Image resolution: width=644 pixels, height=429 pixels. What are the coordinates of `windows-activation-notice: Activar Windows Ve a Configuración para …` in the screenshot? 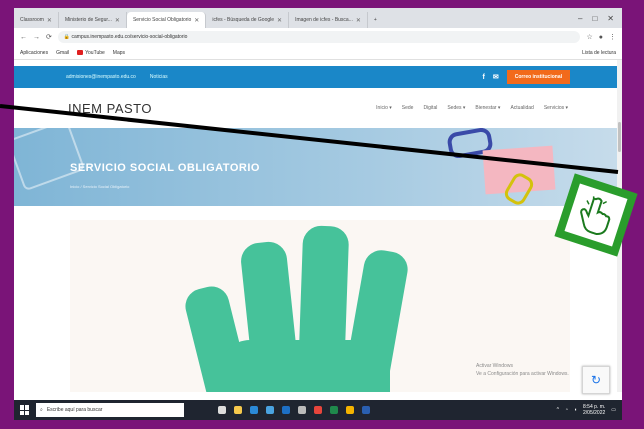 It's located at (522, 370).